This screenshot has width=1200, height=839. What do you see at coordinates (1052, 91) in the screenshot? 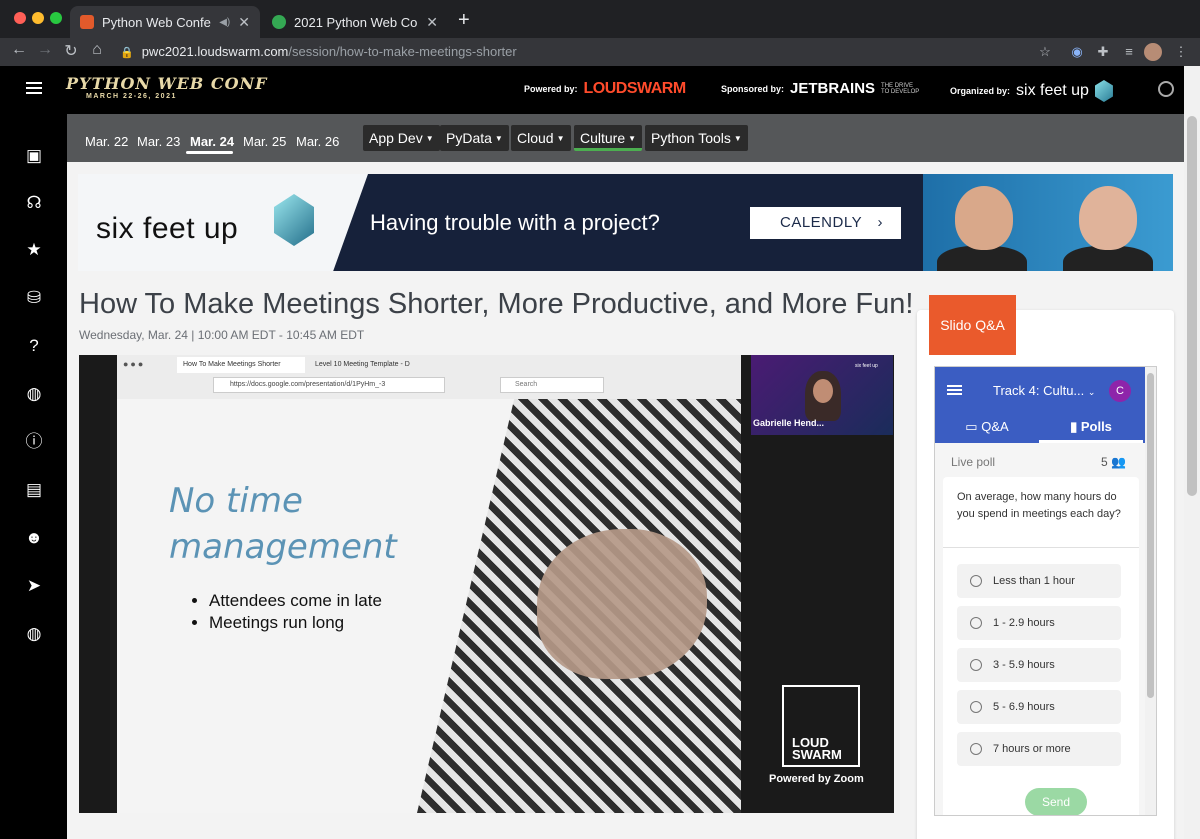
I see `sixfeetup-logo: six feet up` at bounding box center [1052, 91].